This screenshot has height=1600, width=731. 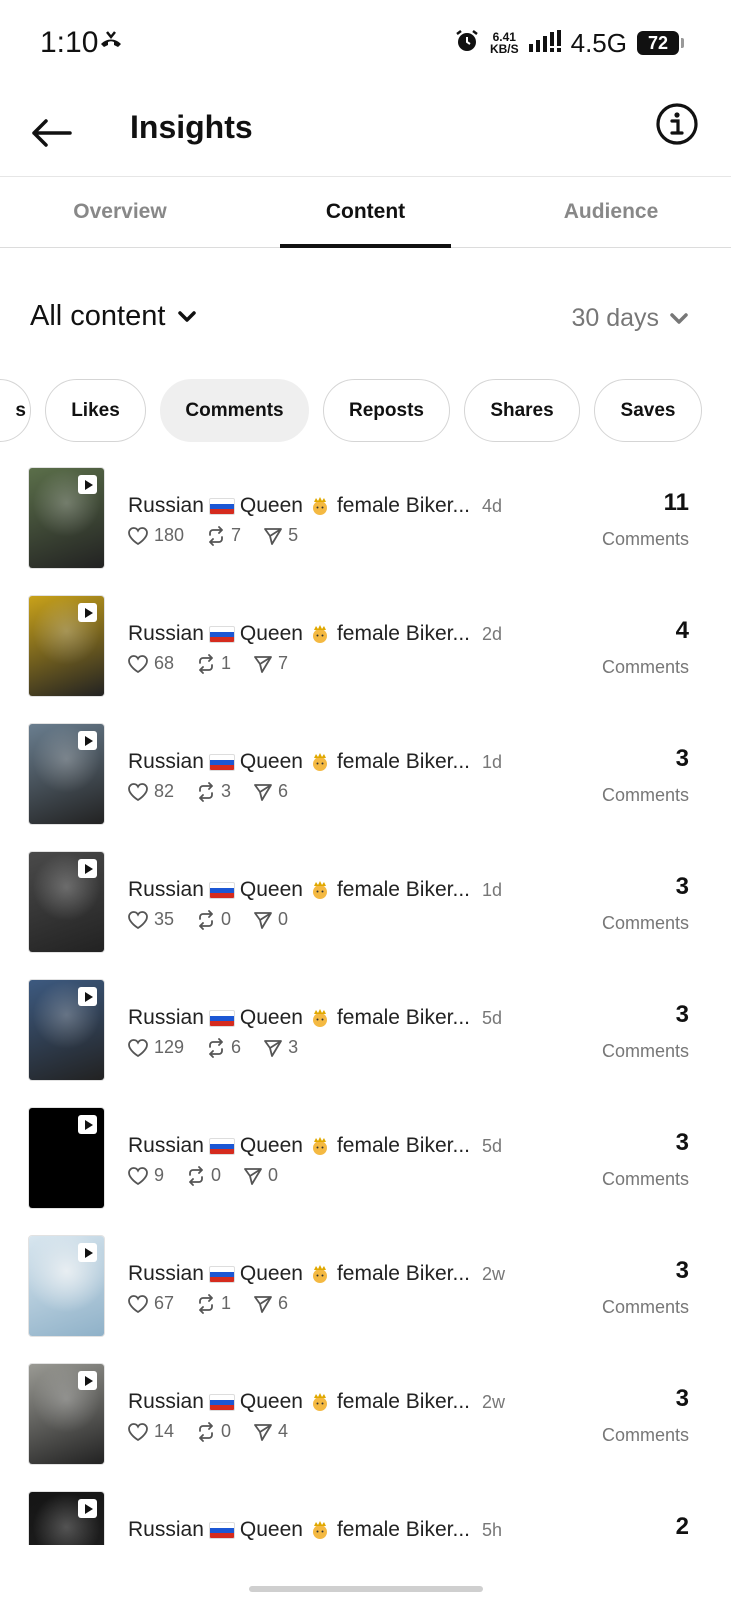 What do you see at coordinates (386, 410) in the screenshot?
I see `chip-reposts: Reposts` at bounding box center [386, 410].